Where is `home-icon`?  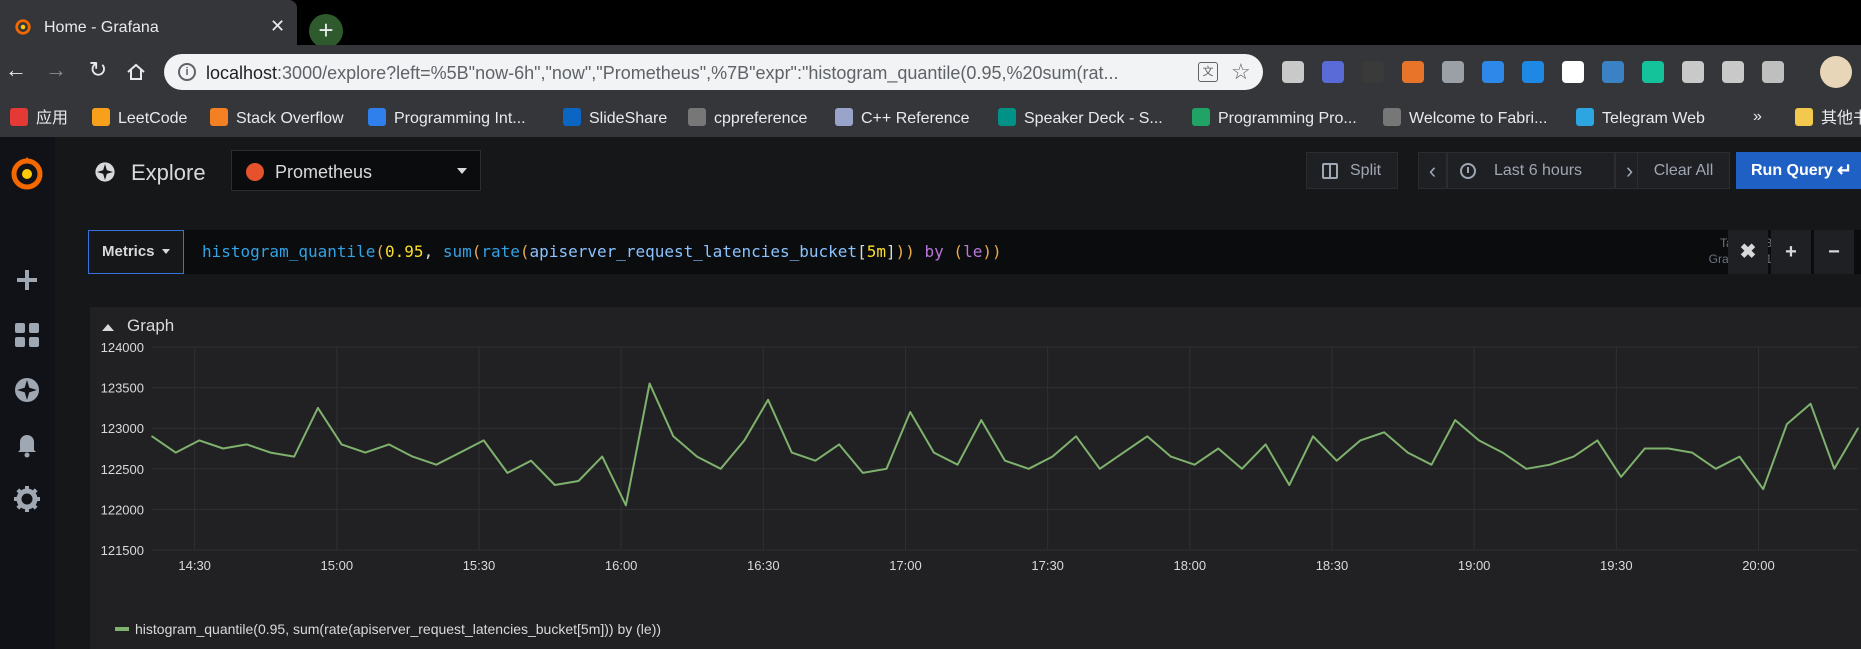 home-icon is located at coordinates (136, 72).